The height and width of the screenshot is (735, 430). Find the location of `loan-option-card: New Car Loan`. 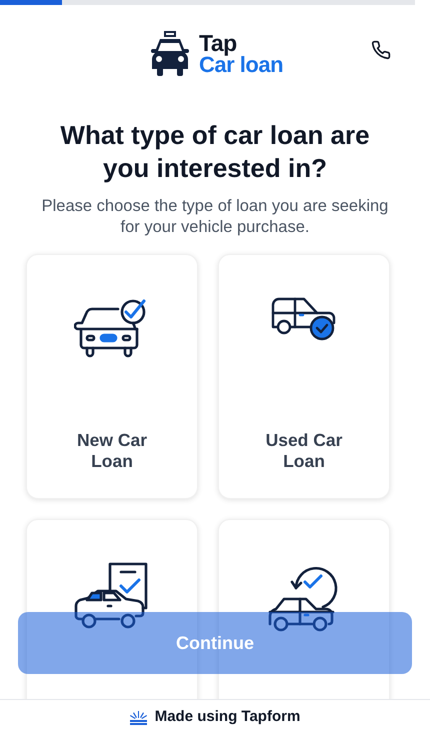

loan-option-card: New Car Loan is located at coordinates (112, 376).